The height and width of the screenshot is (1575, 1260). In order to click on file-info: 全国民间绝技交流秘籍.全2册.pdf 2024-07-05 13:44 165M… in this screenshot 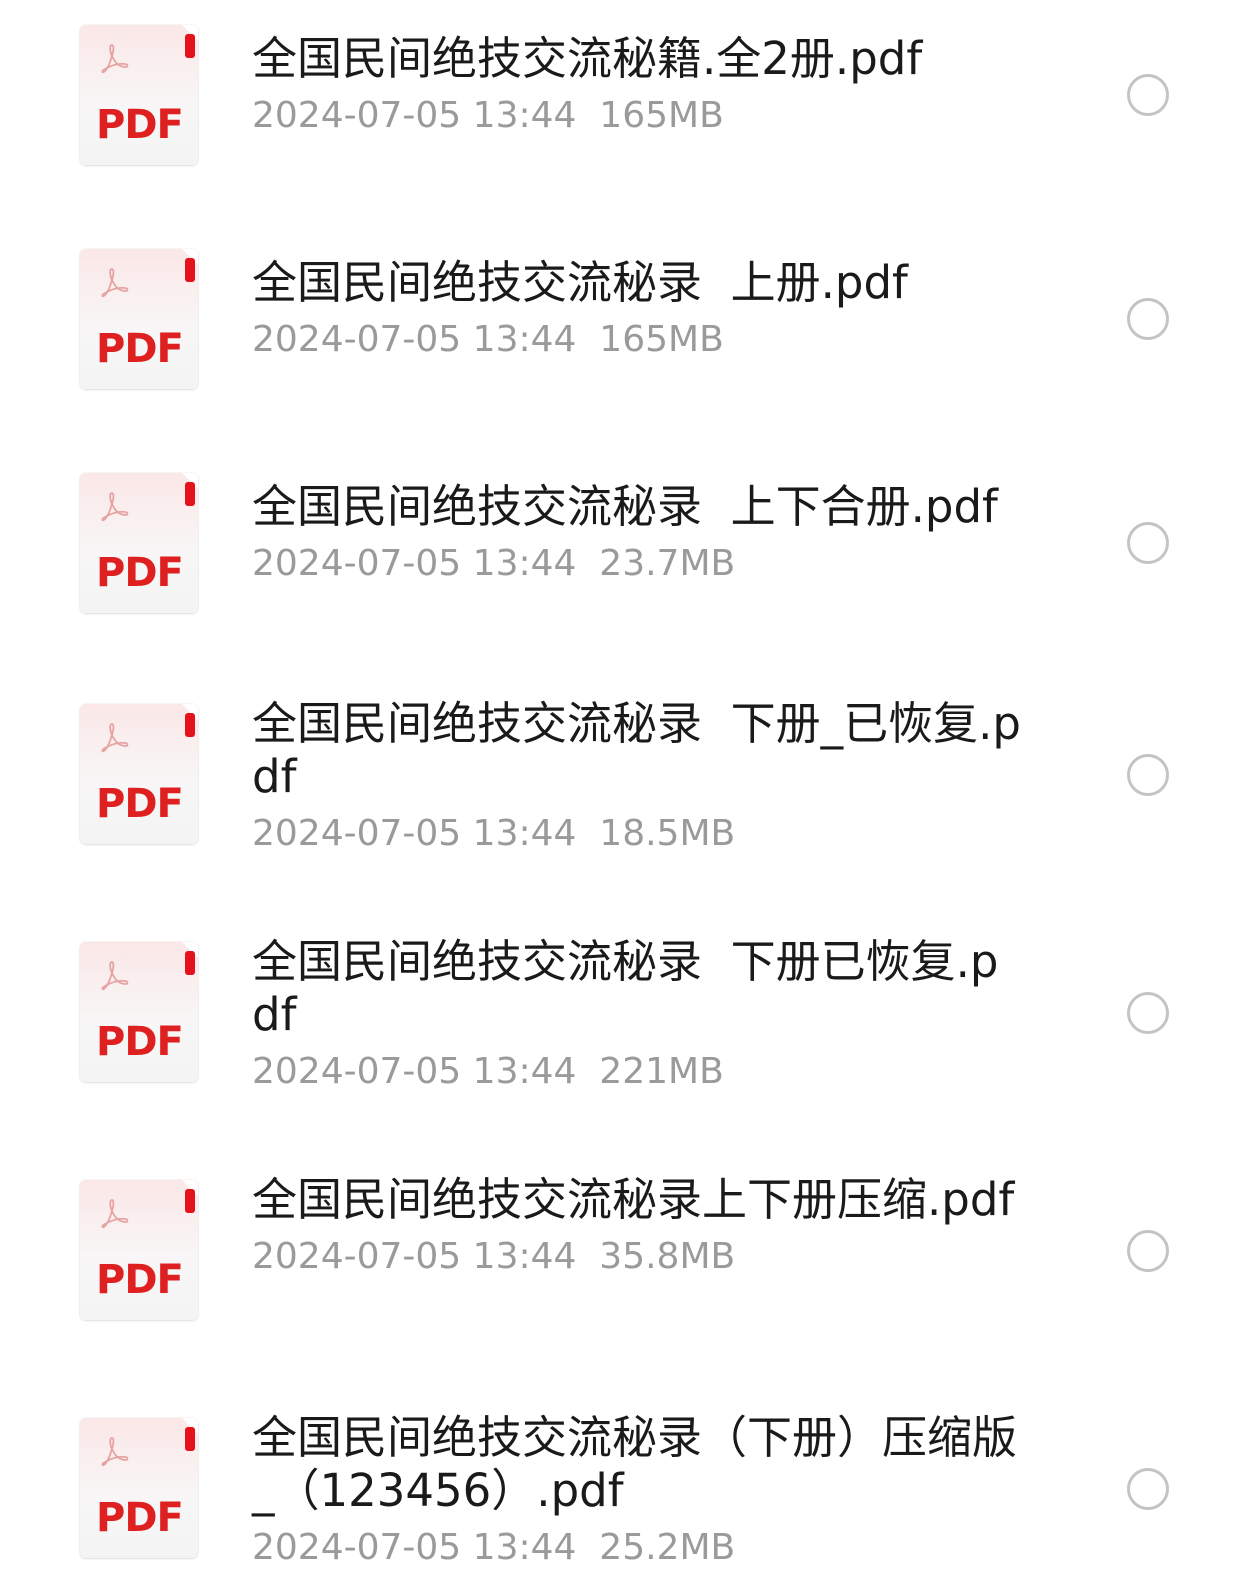, I will do `click(637, 87)`.